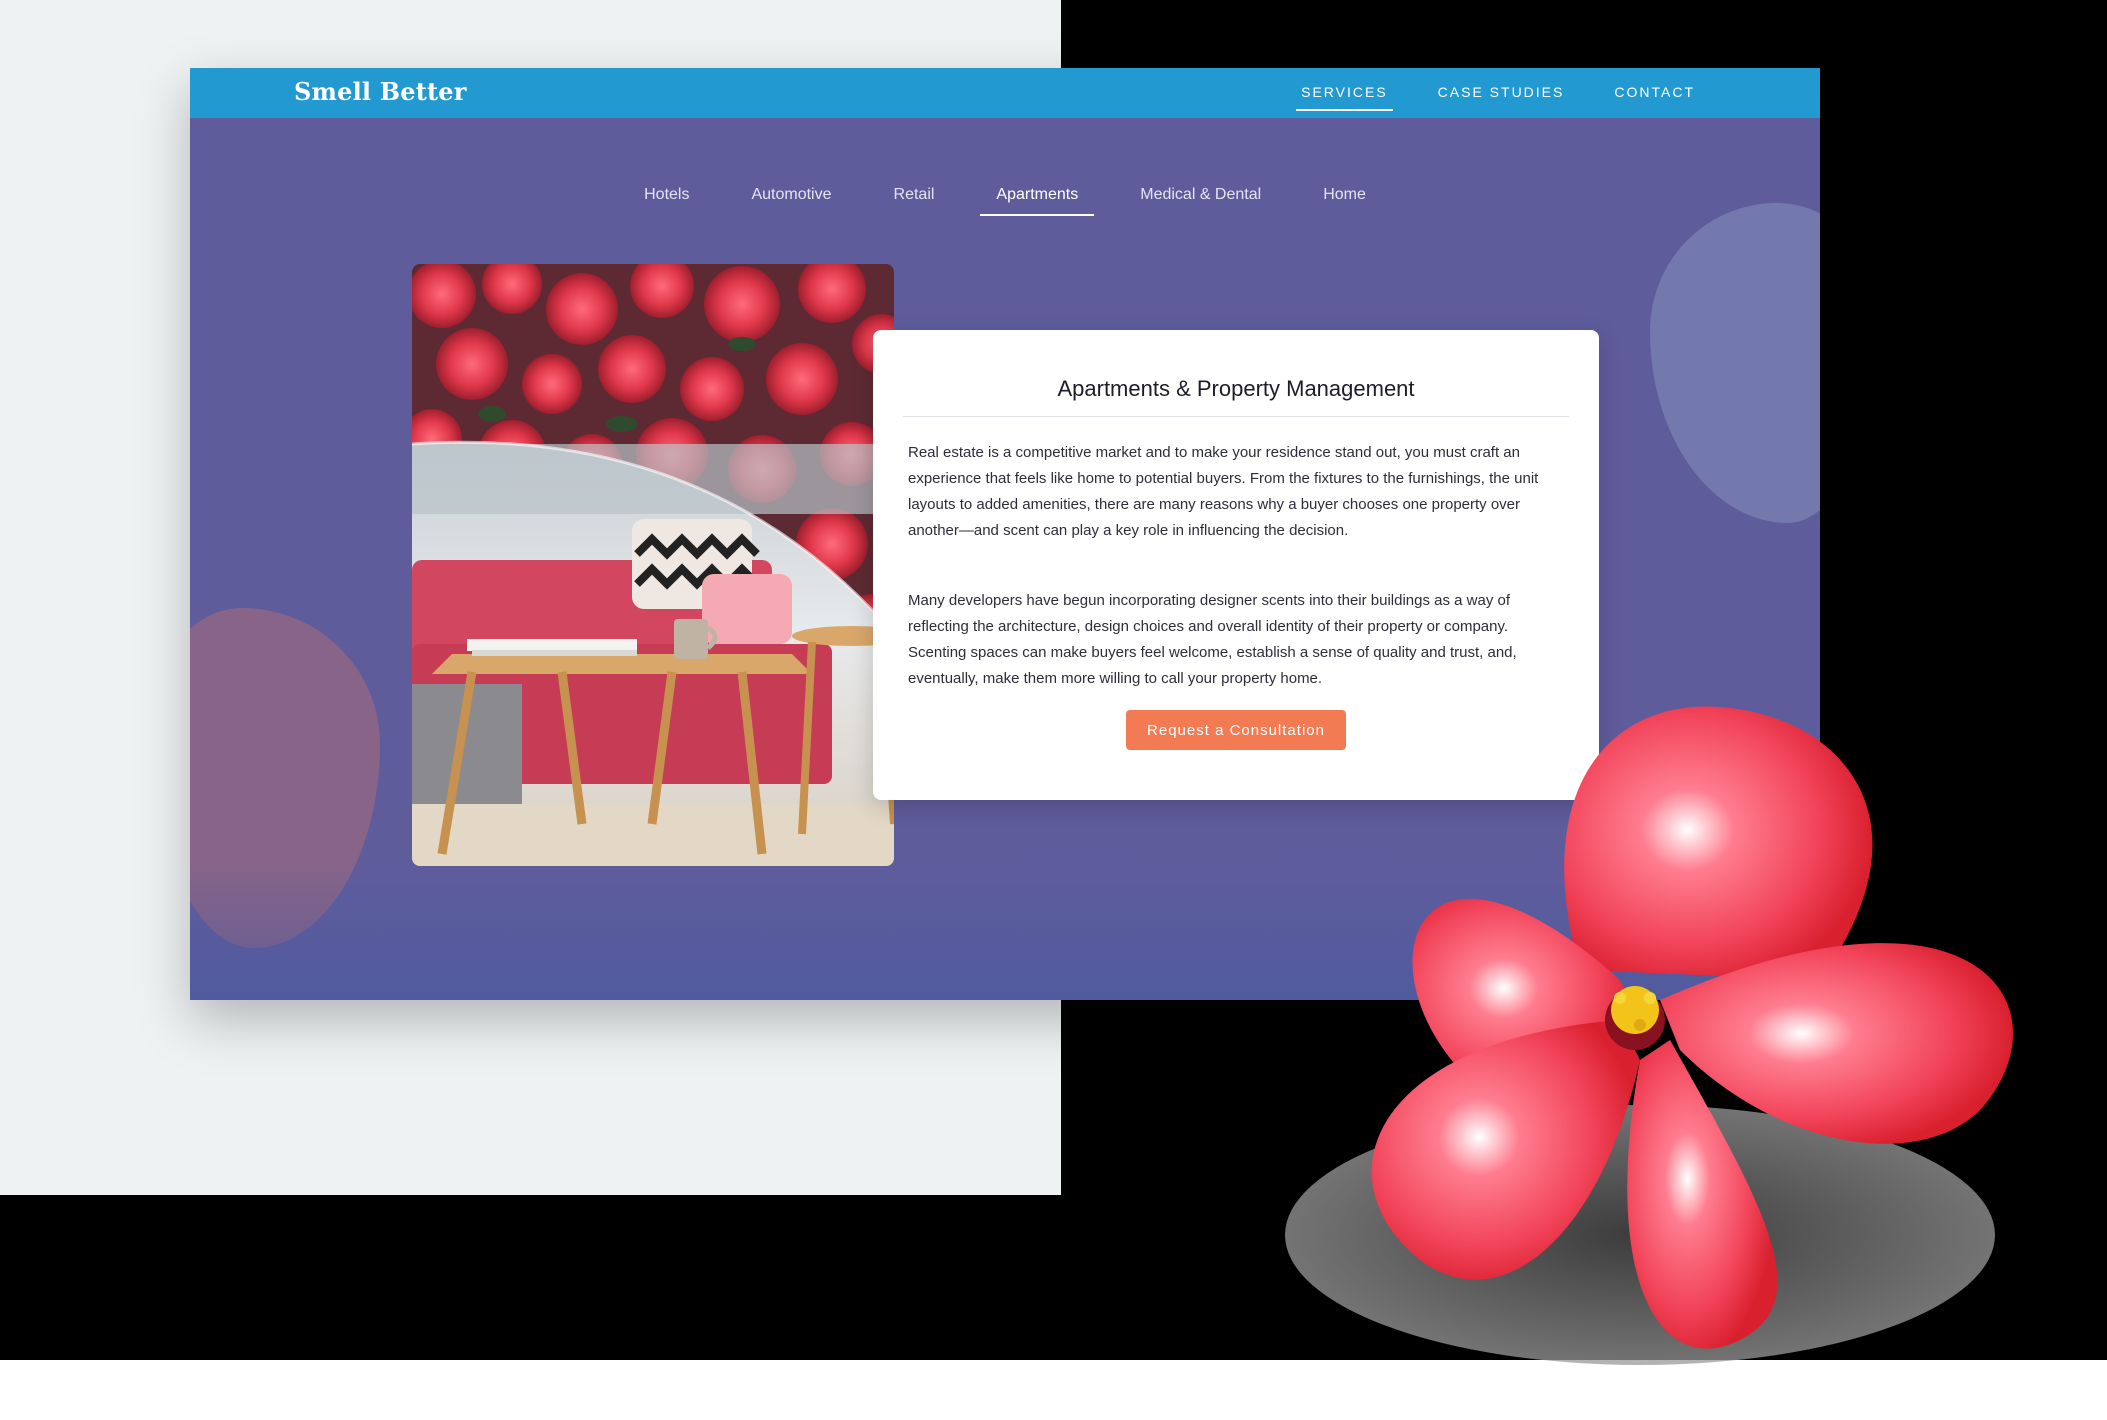 The width and height of the screenshot is (2107, 1420). Describe the element at coordinates (1200, 201) in the screenshot. I see `tab-medical-dental: Medical & Dental` at that location.